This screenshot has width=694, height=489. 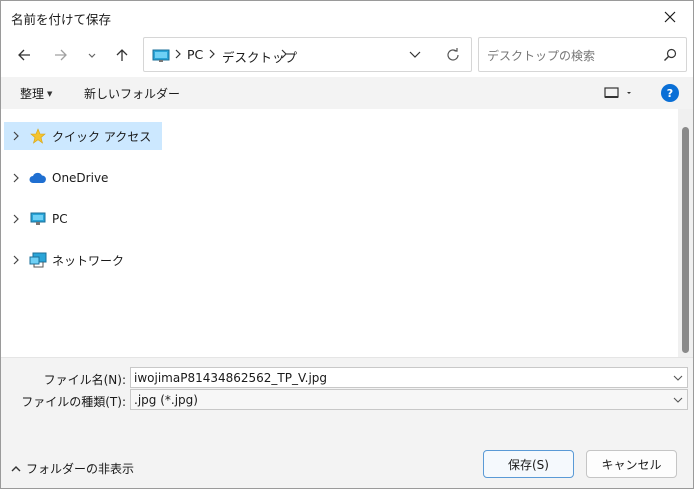 I want to click on filetype-label: ファイルの種類(T):, so click(x=73, y=402).